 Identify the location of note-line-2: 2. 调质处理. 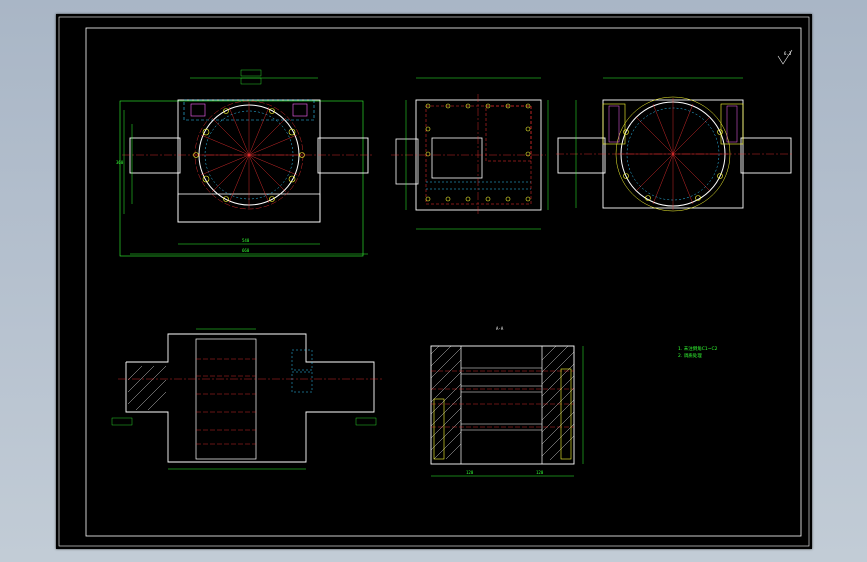
(690, 355).